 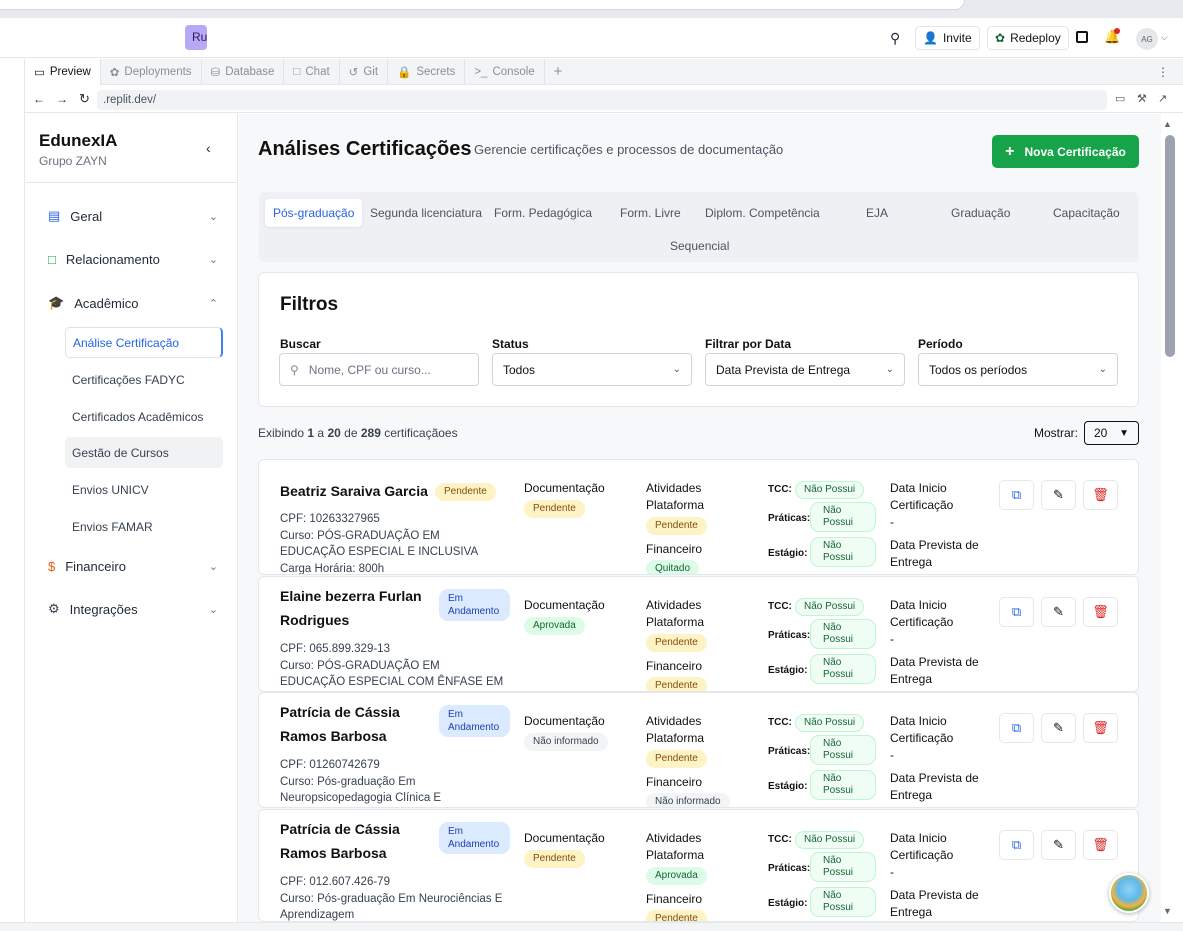 What do you see at coordinates (676, 684) in the screenshot?
I see `finance-badge: Pendente` at bounding box center [676, 684].